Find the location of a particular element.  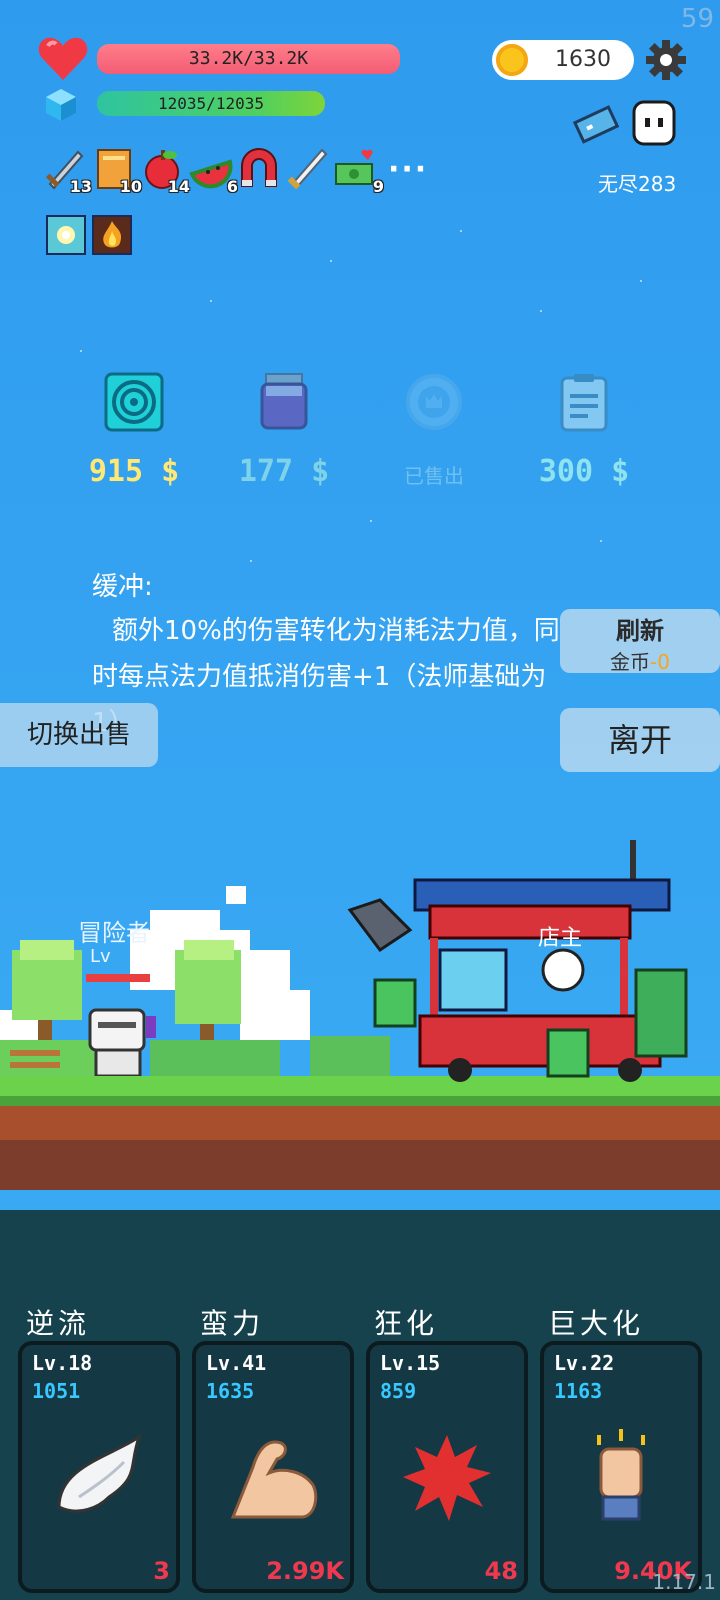

mp-bar: 12035/12035 is located at coordinates (211, 103).